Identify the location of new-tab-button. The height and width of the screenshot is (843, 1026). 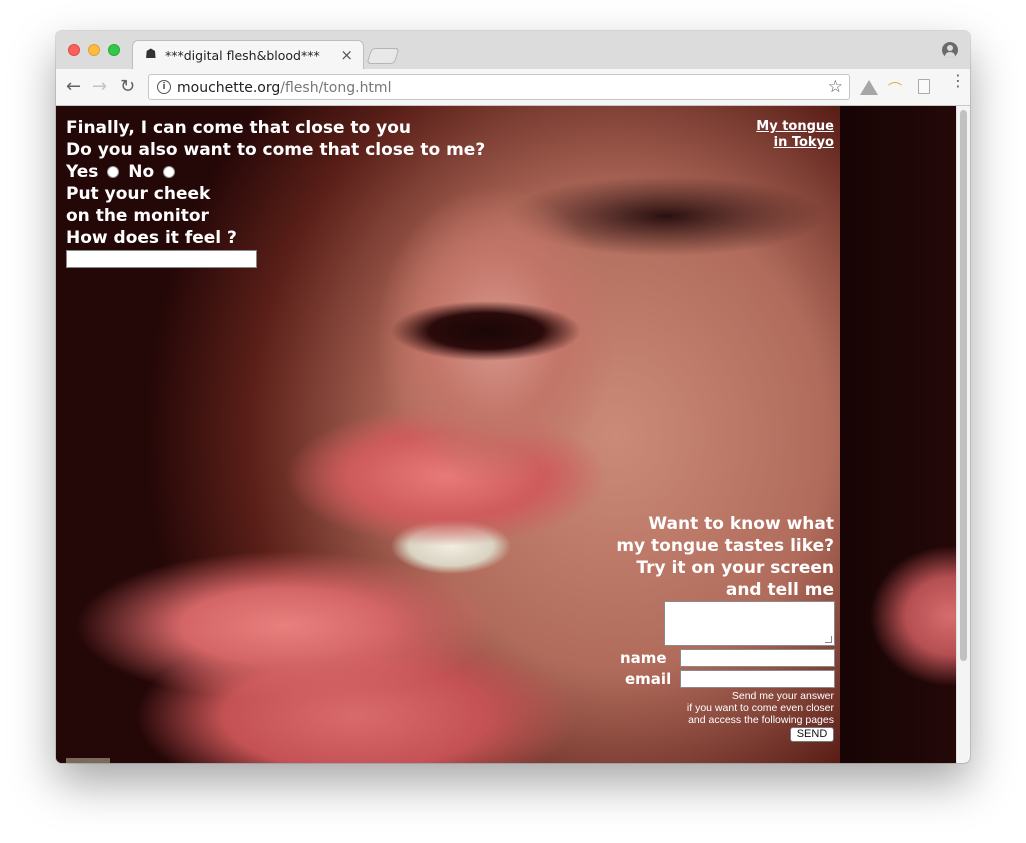
(383, 56).